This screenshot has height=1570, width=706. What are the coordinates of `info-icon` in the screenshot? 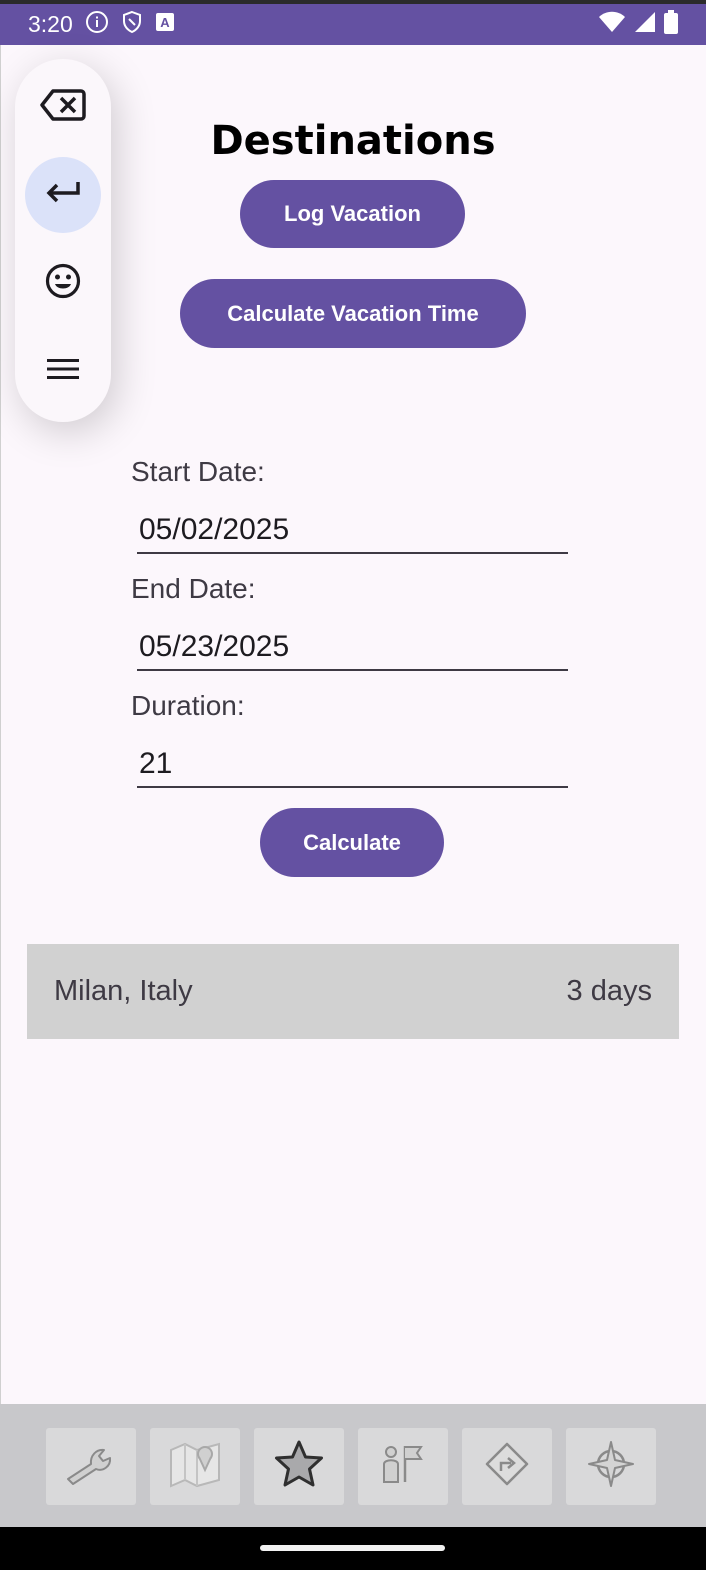 It's located at (97, 24).